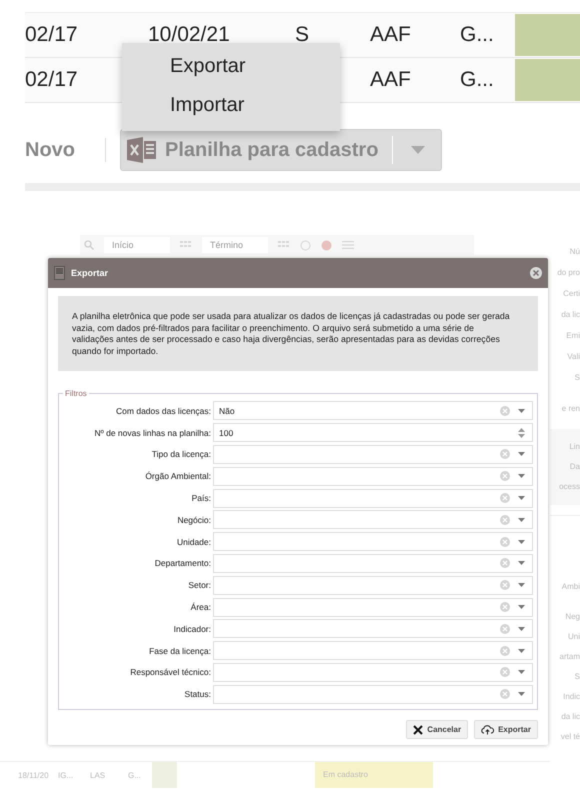  What do you see at coordinates (575, 467) in the screenshot?
I see `field-label: Da` at bounding box center [575, 467].